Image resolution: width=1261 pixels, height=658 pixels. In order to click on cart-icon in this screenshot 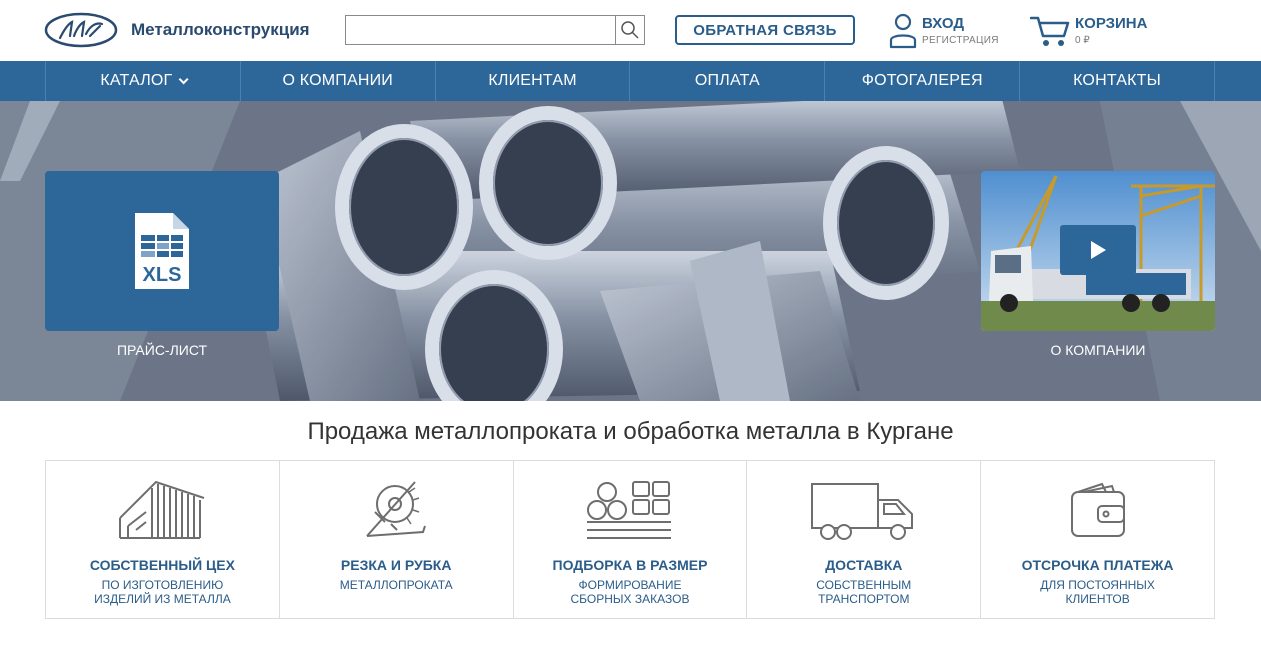, I will do `click(1050, 31)`.